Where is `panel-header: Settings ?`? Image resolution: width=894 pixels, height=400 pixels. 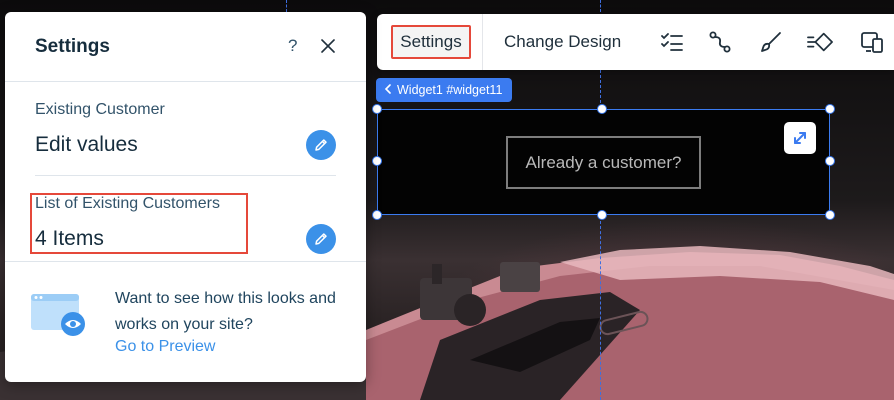
panel-header: Settings ? is located at coordinates (185, 47).